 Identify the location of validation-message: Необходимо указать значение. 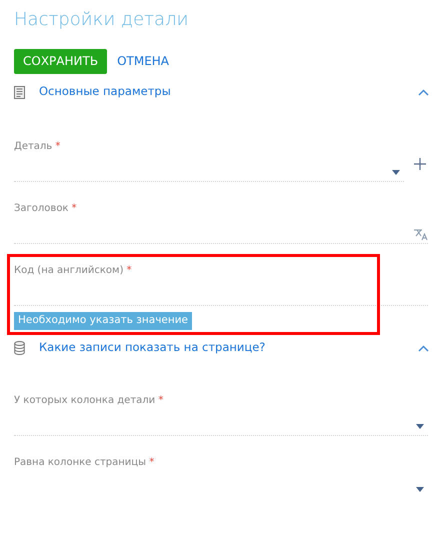
(103, 321).